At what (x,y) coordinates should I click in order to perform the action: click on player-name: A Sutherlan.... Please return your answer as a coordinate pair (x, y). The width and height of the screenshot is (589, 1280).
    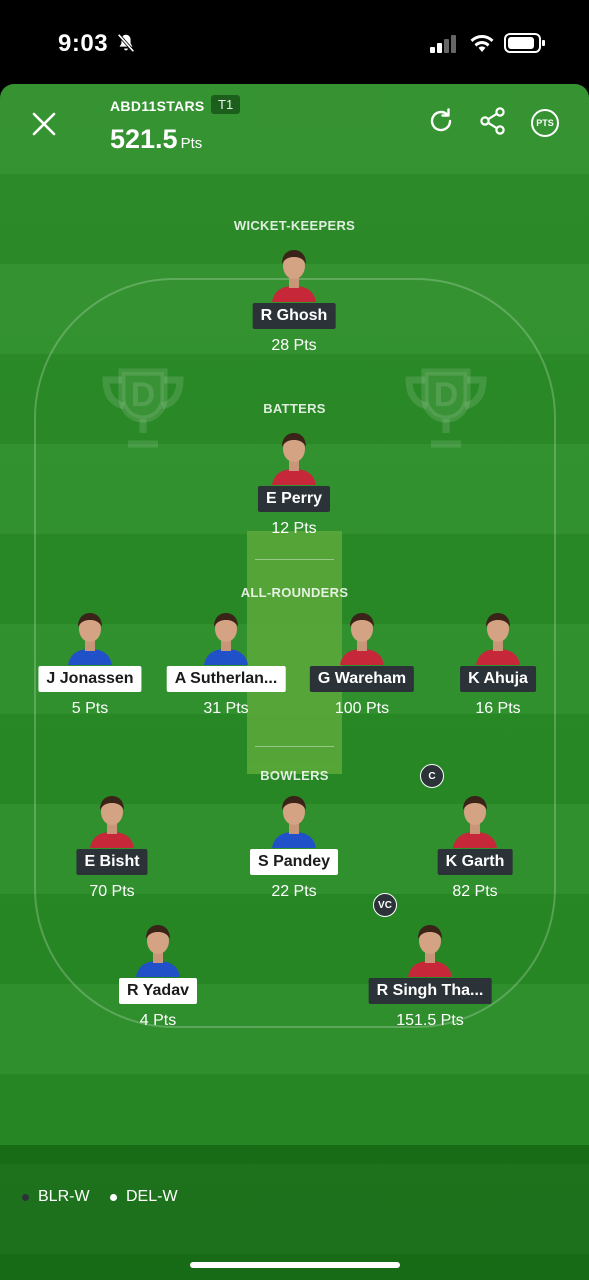
    Looking at the image, I should click on (226, 679).